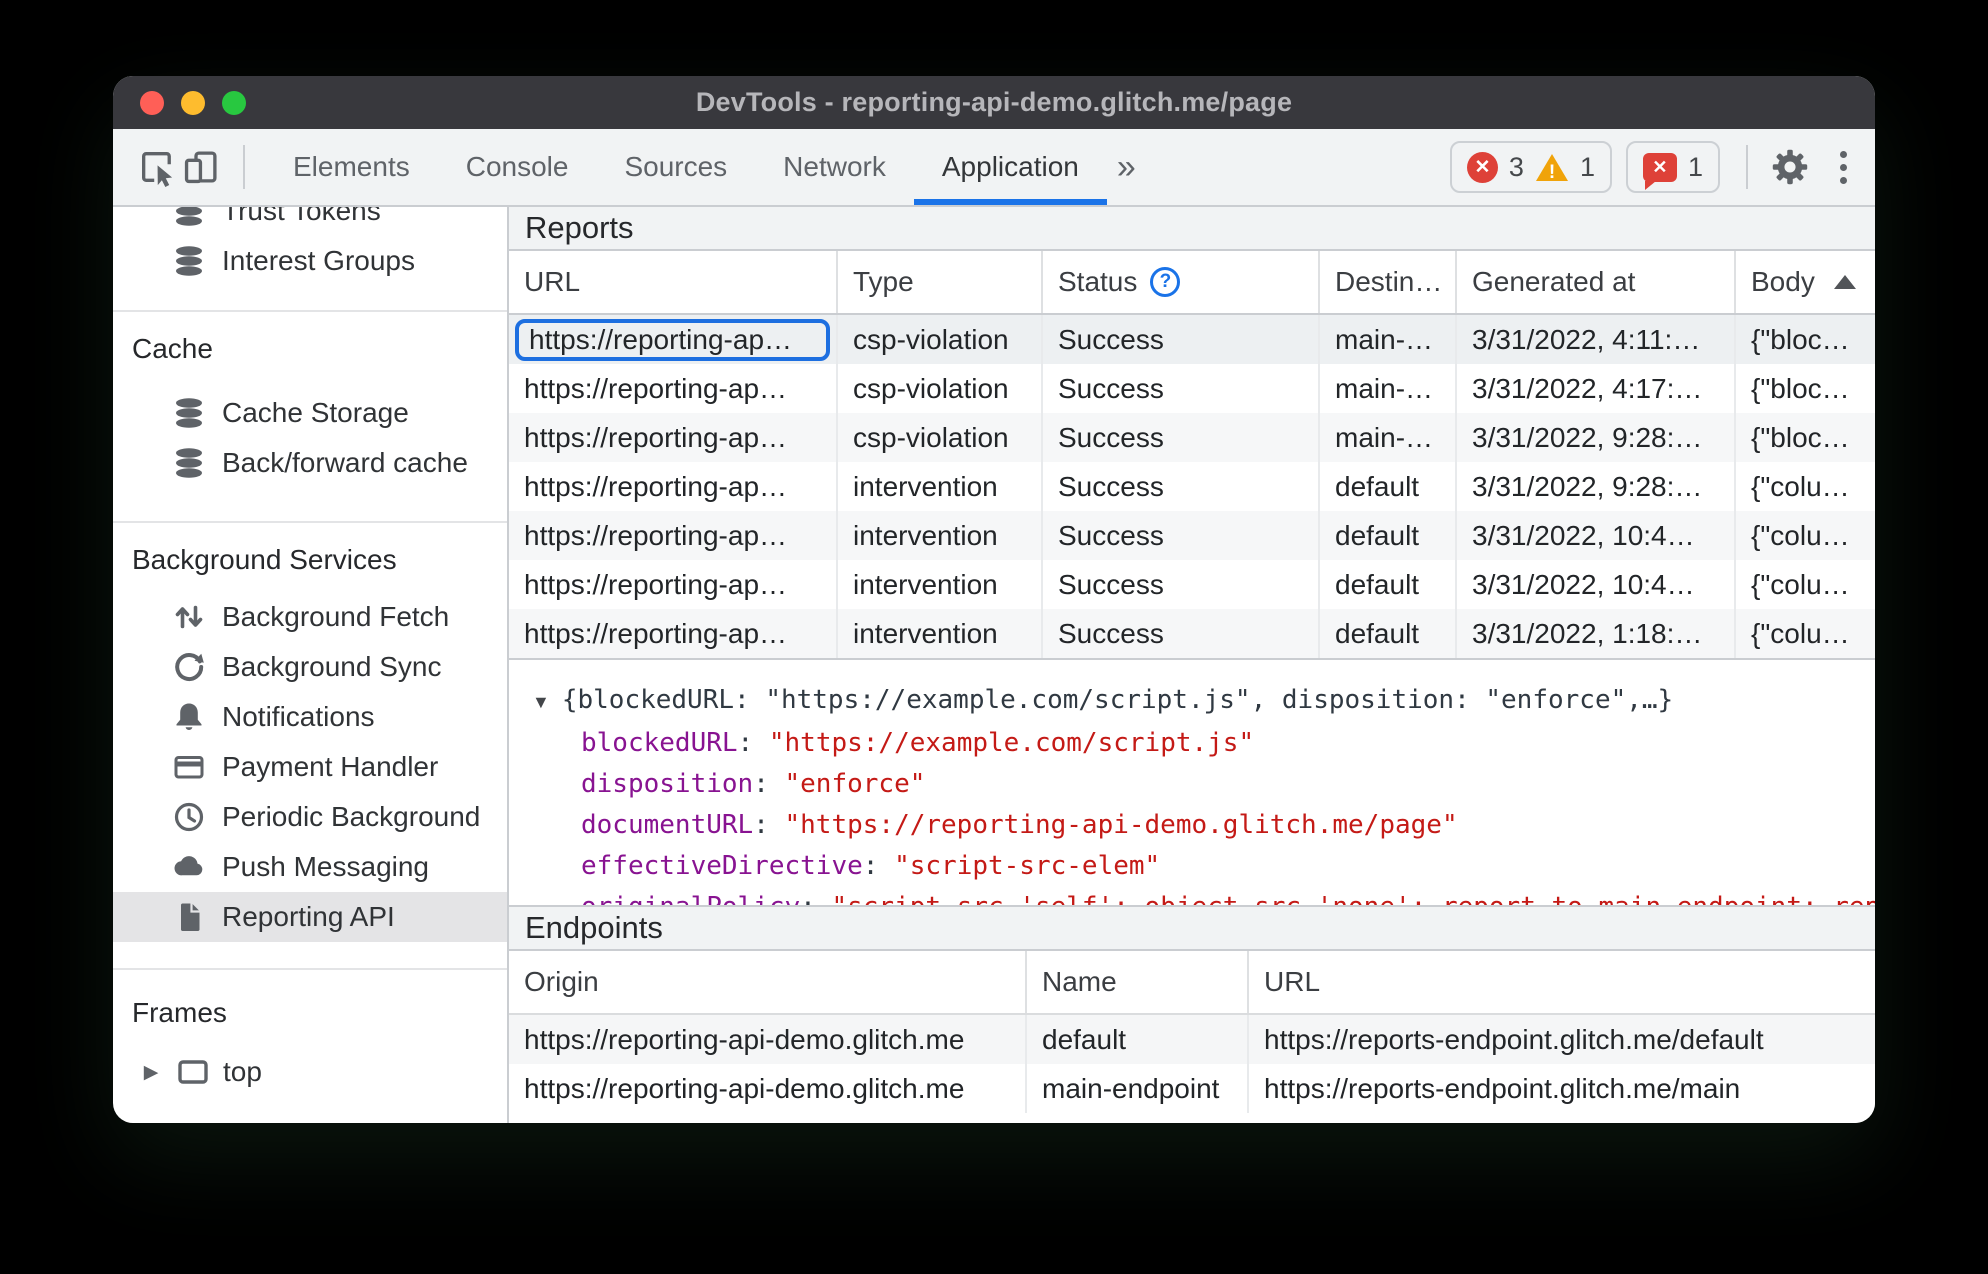 The height and width of the screenshot is (1274, 1988). I want to click on more-tabs-icon: », so click(1126, 167).